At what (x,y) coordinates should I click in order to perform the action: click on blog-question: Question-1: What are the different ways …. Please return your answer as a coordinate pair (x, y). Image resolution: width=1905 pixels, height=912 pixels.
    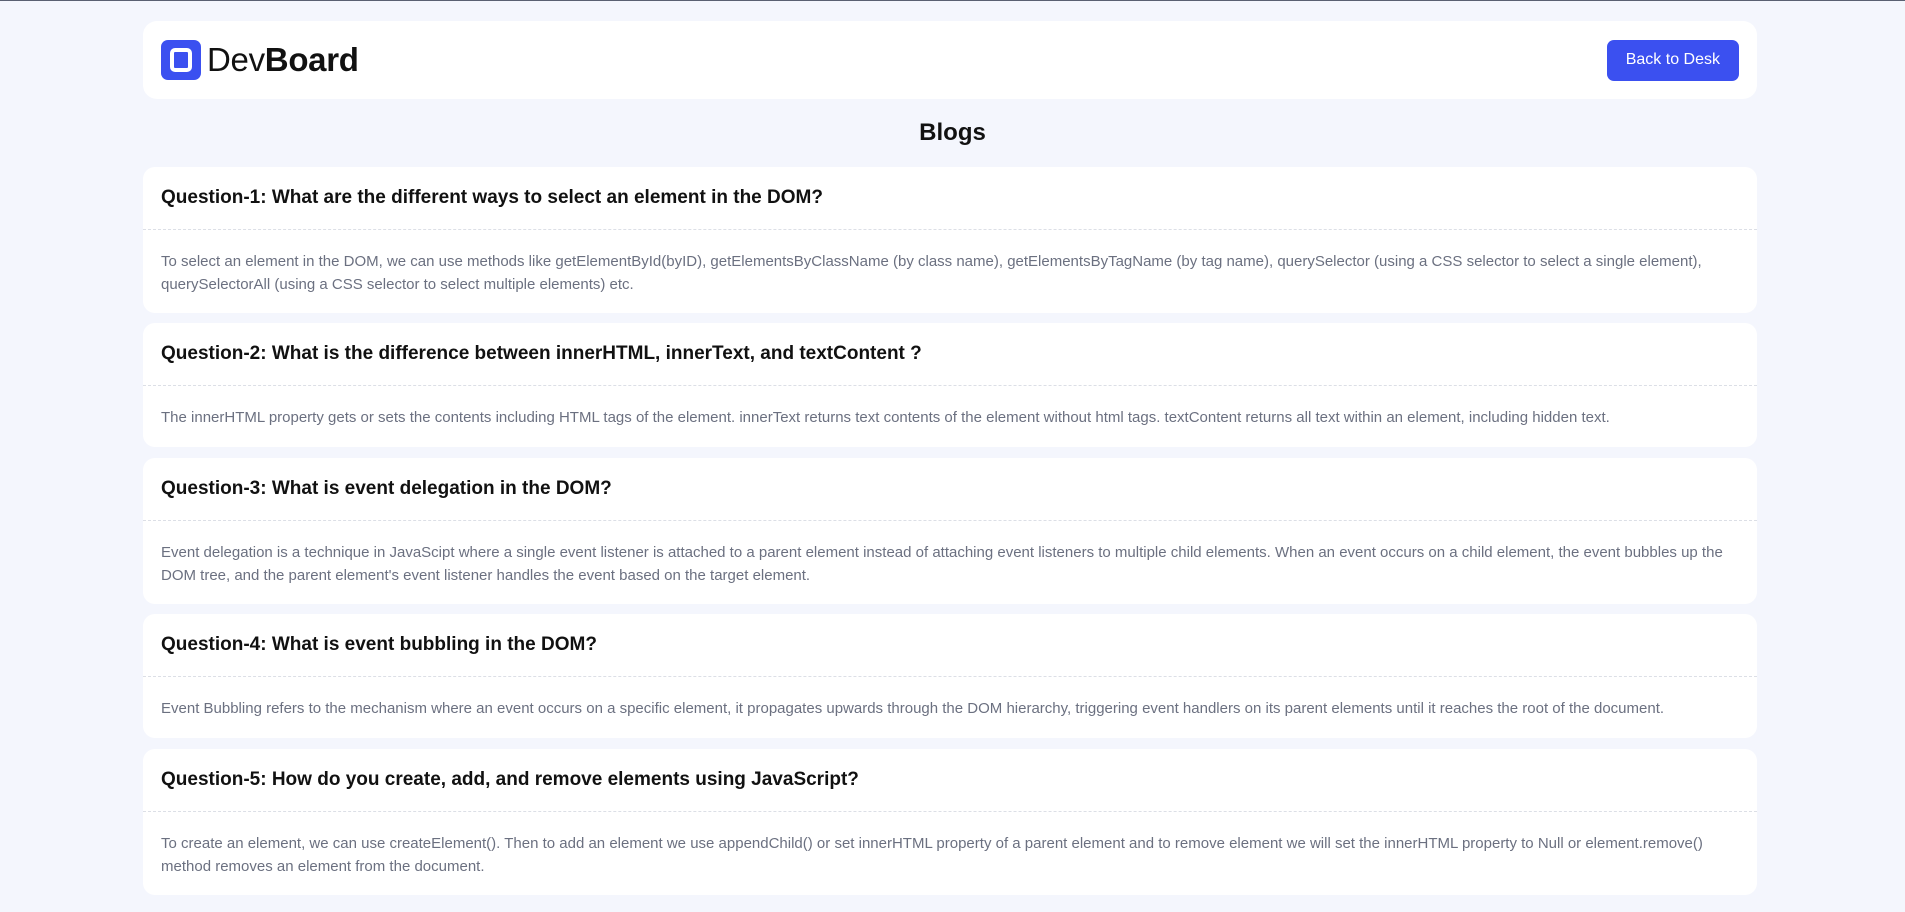
    Looking at the image, I should click on (950, 198).